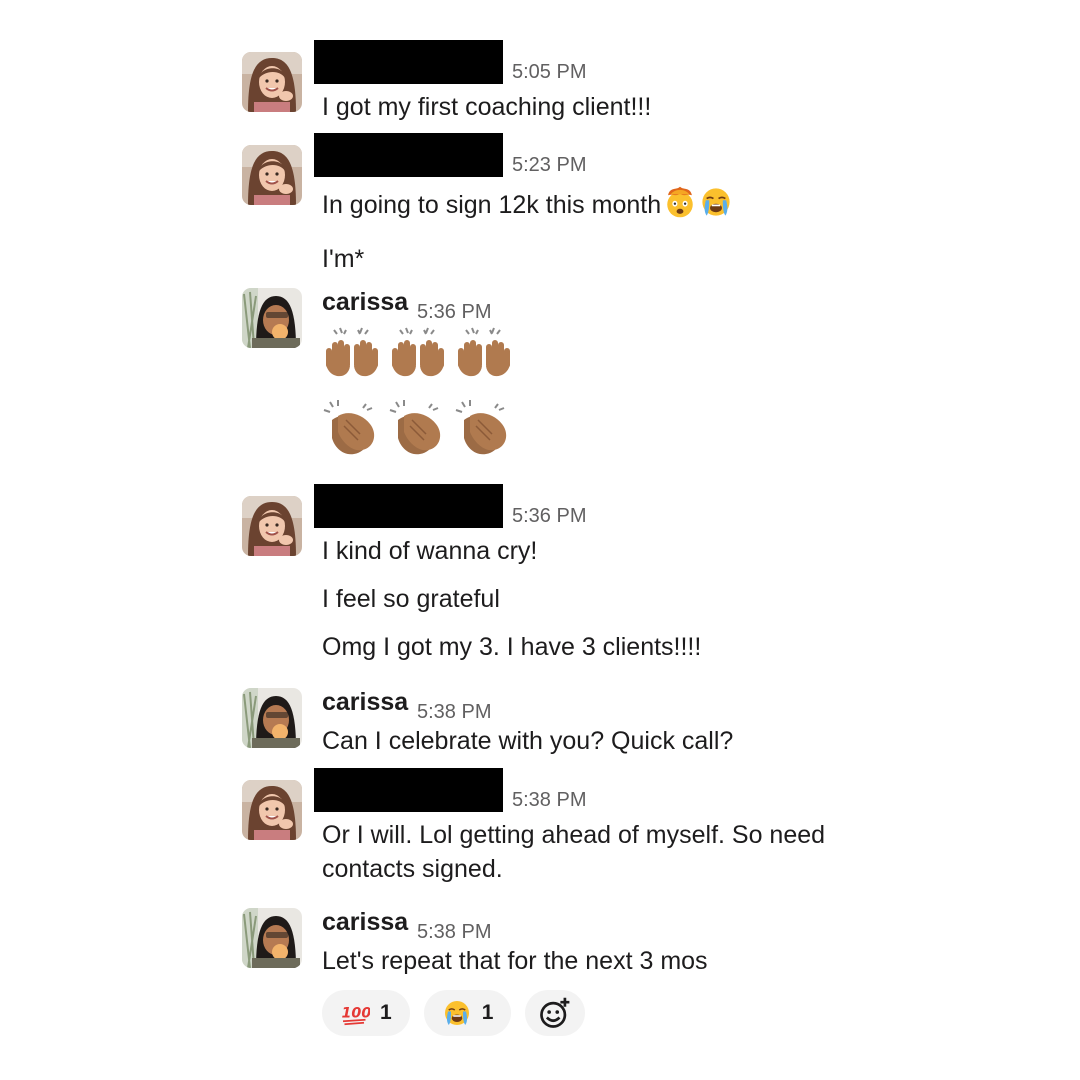 The image size is (1080, 1080). I want to click on reaction-bar: 1 1, so click(622, 1013).